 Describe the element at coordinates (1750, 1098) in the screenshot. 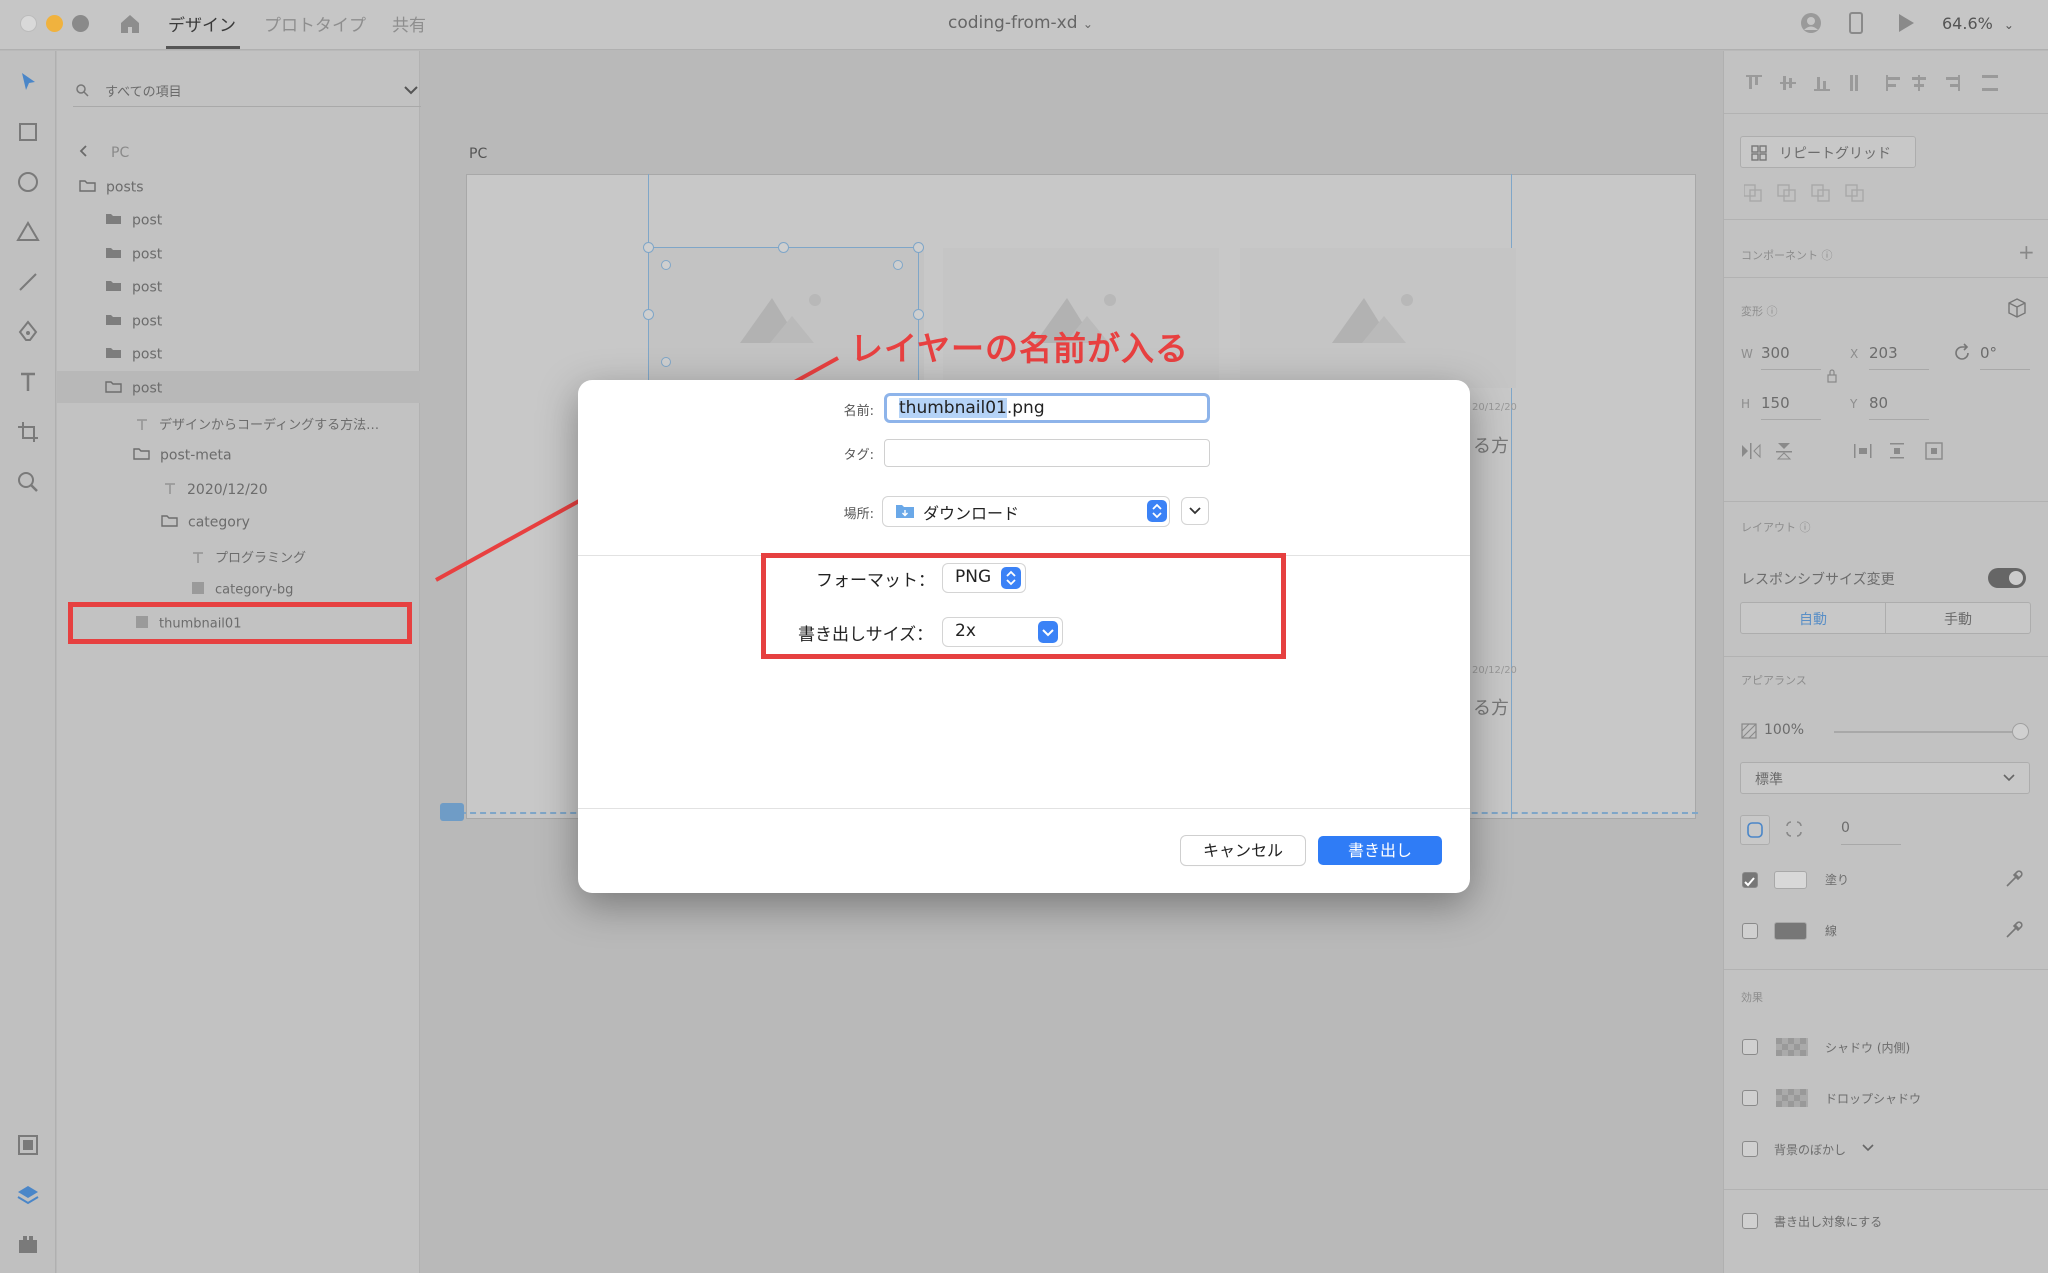

I see `drop-shadow-checkbox` at that location.